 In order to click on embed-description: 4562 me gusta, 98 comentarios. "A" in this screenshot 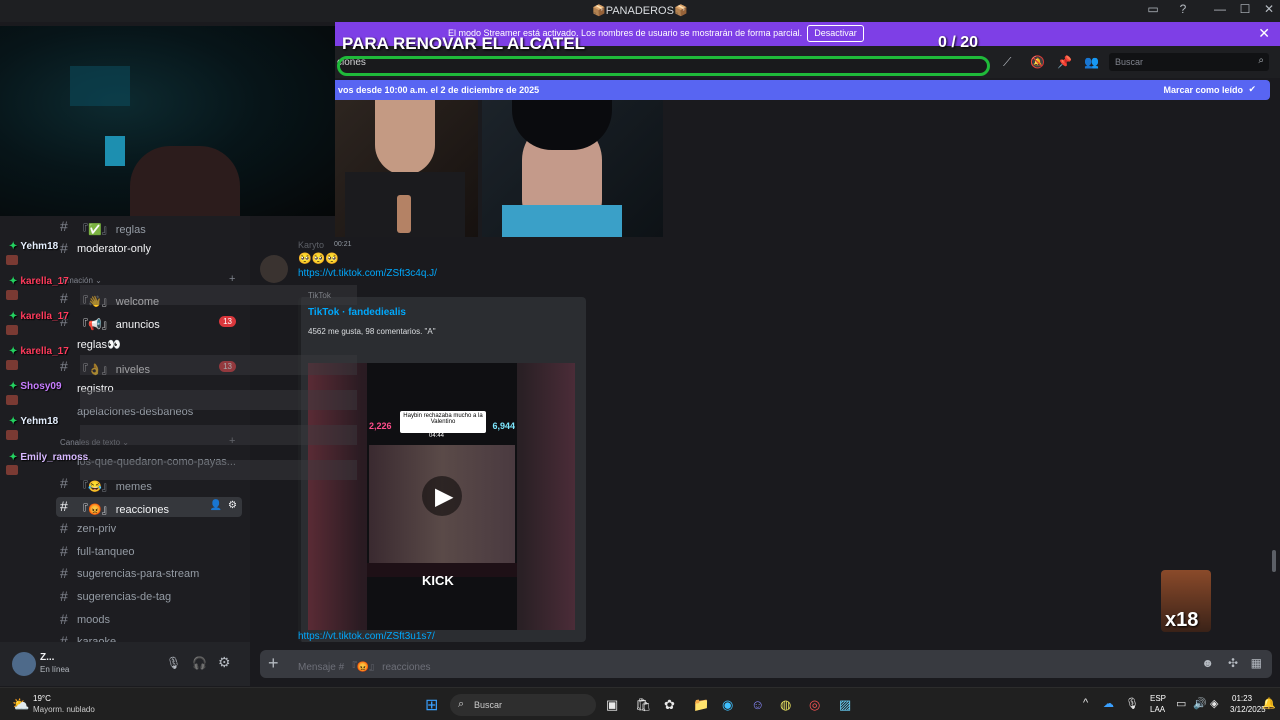, I will do `click(372, 331)`.